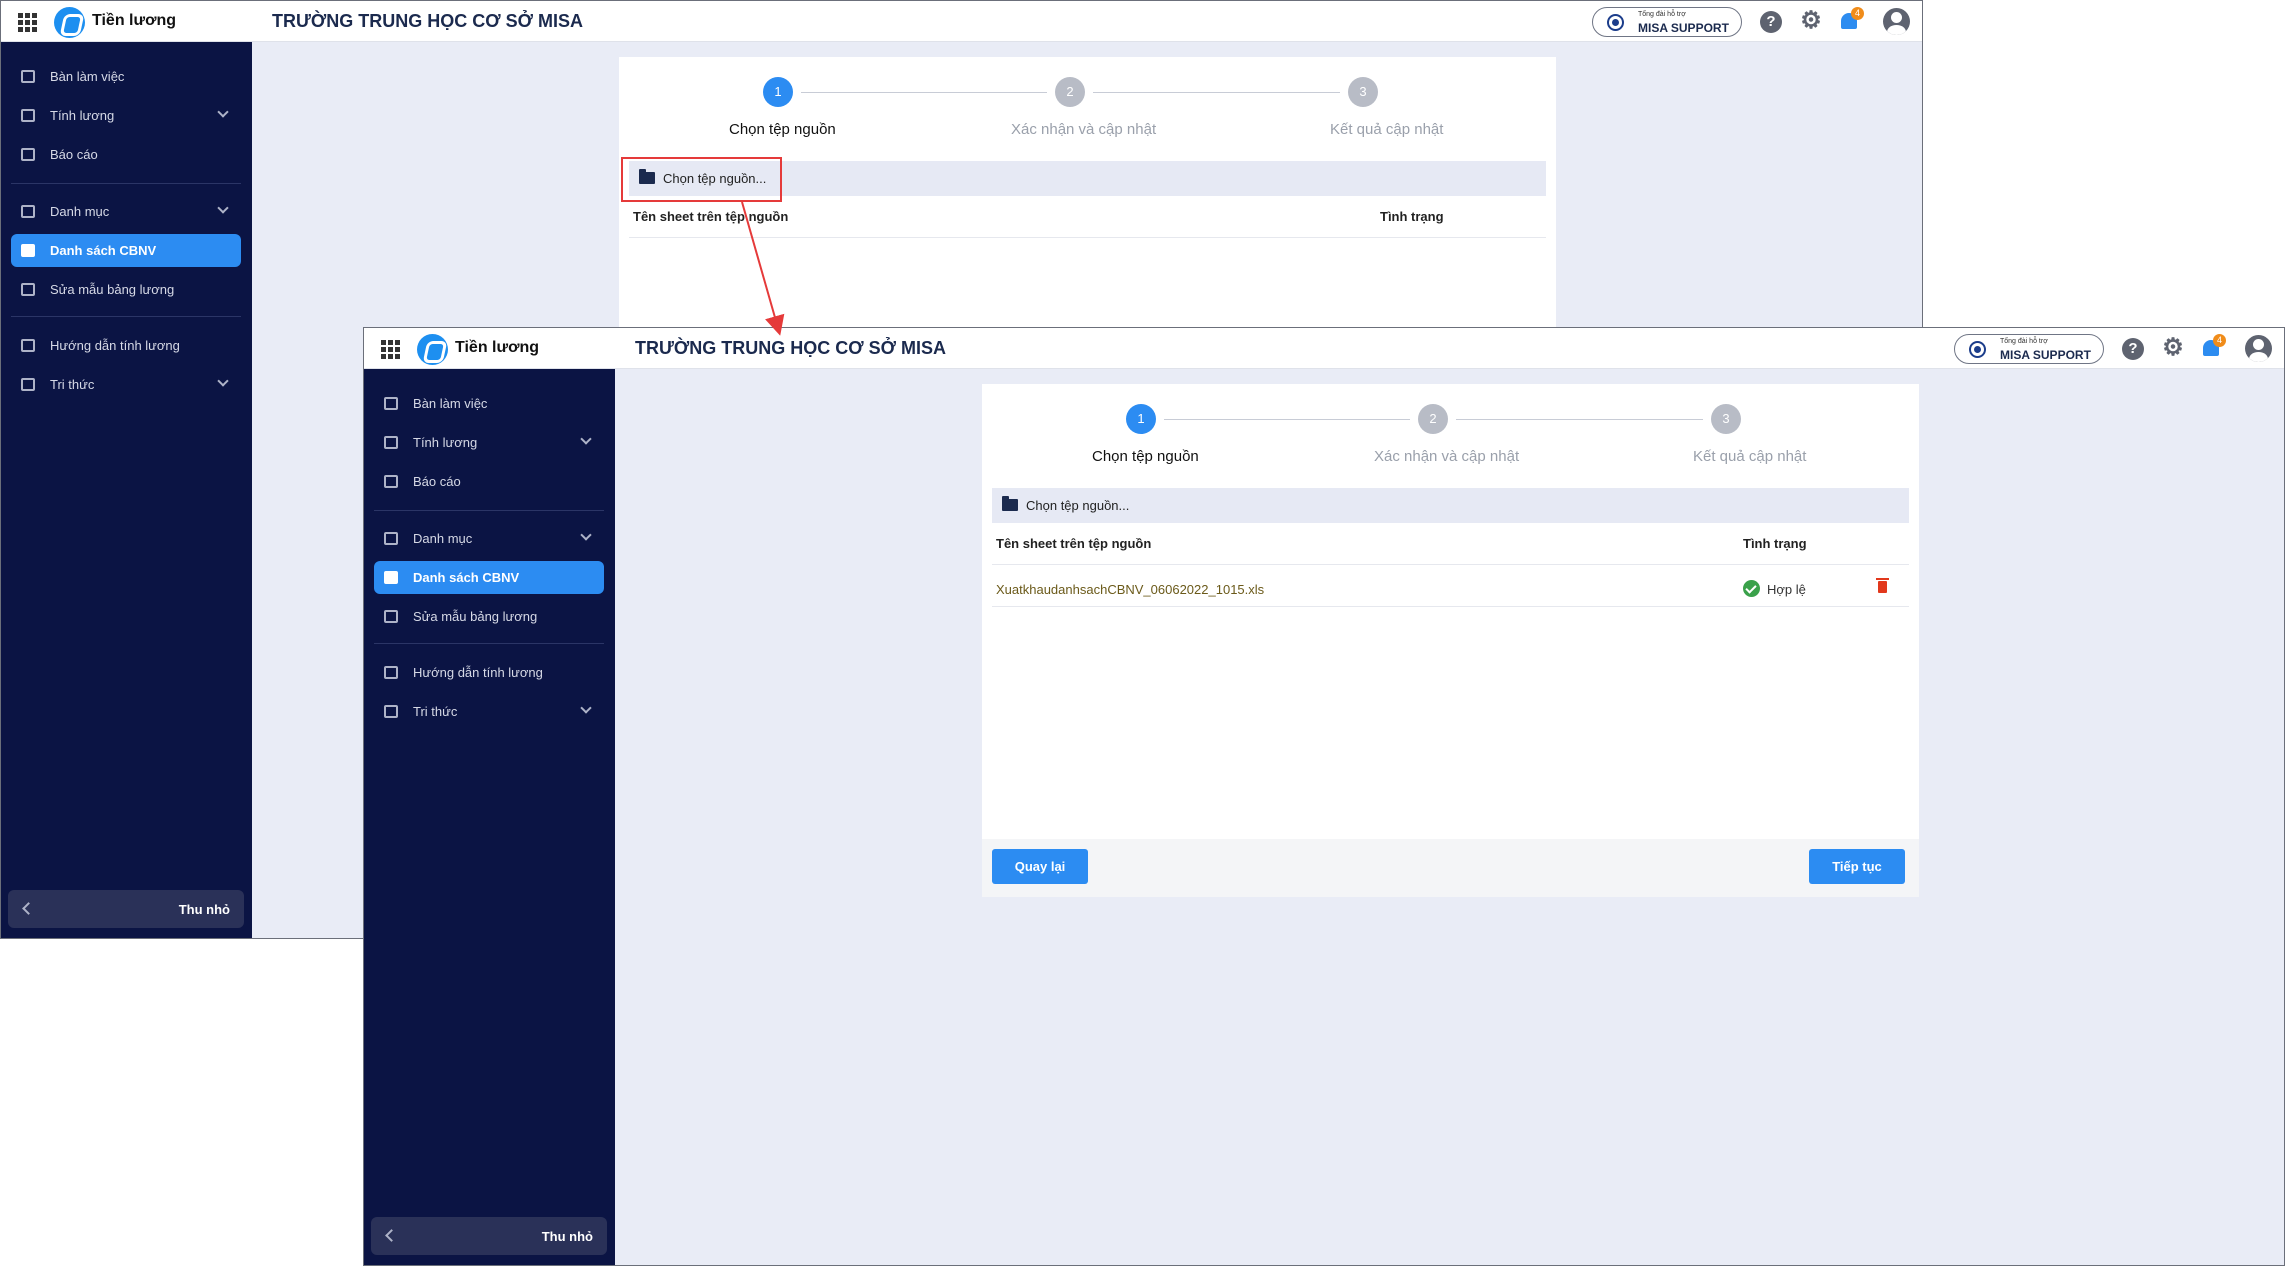 The image size is (2285, 1266). Describe the element at coordinates (1040, 866) in the screenshot. I see `back-button: Quay lại` at that location.